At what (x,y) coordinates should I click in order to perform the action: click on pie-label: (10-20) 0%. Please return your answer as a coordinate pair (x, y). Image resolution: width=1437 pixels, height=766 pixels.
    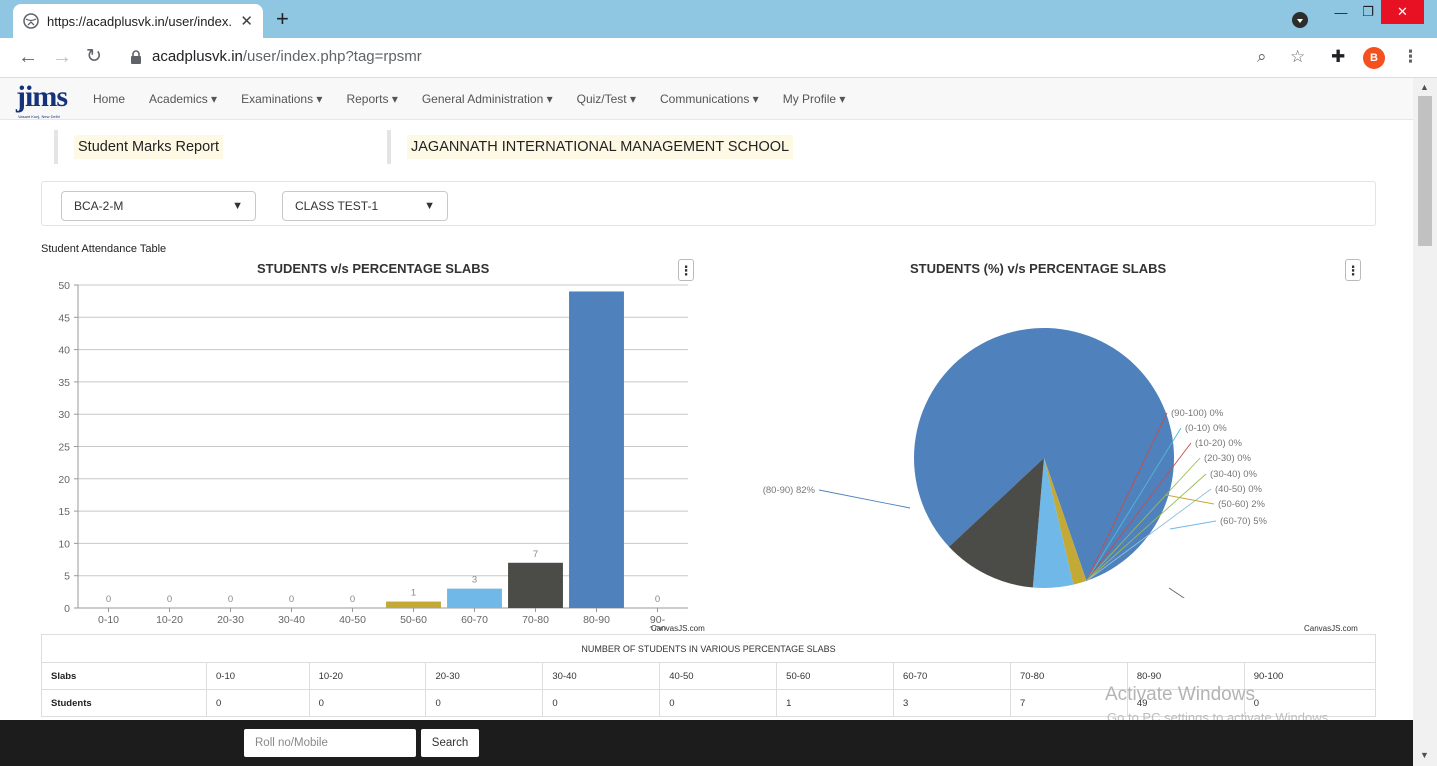
    Looking at the image, I should click on (1219, 443).